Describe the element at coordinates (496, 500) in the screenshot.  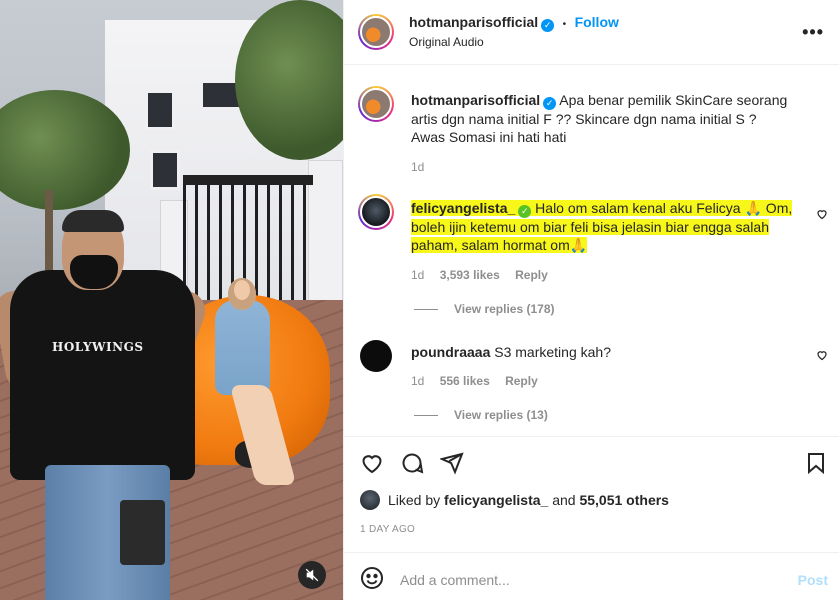
I see `liker-username: felicyangelista_` at that location.